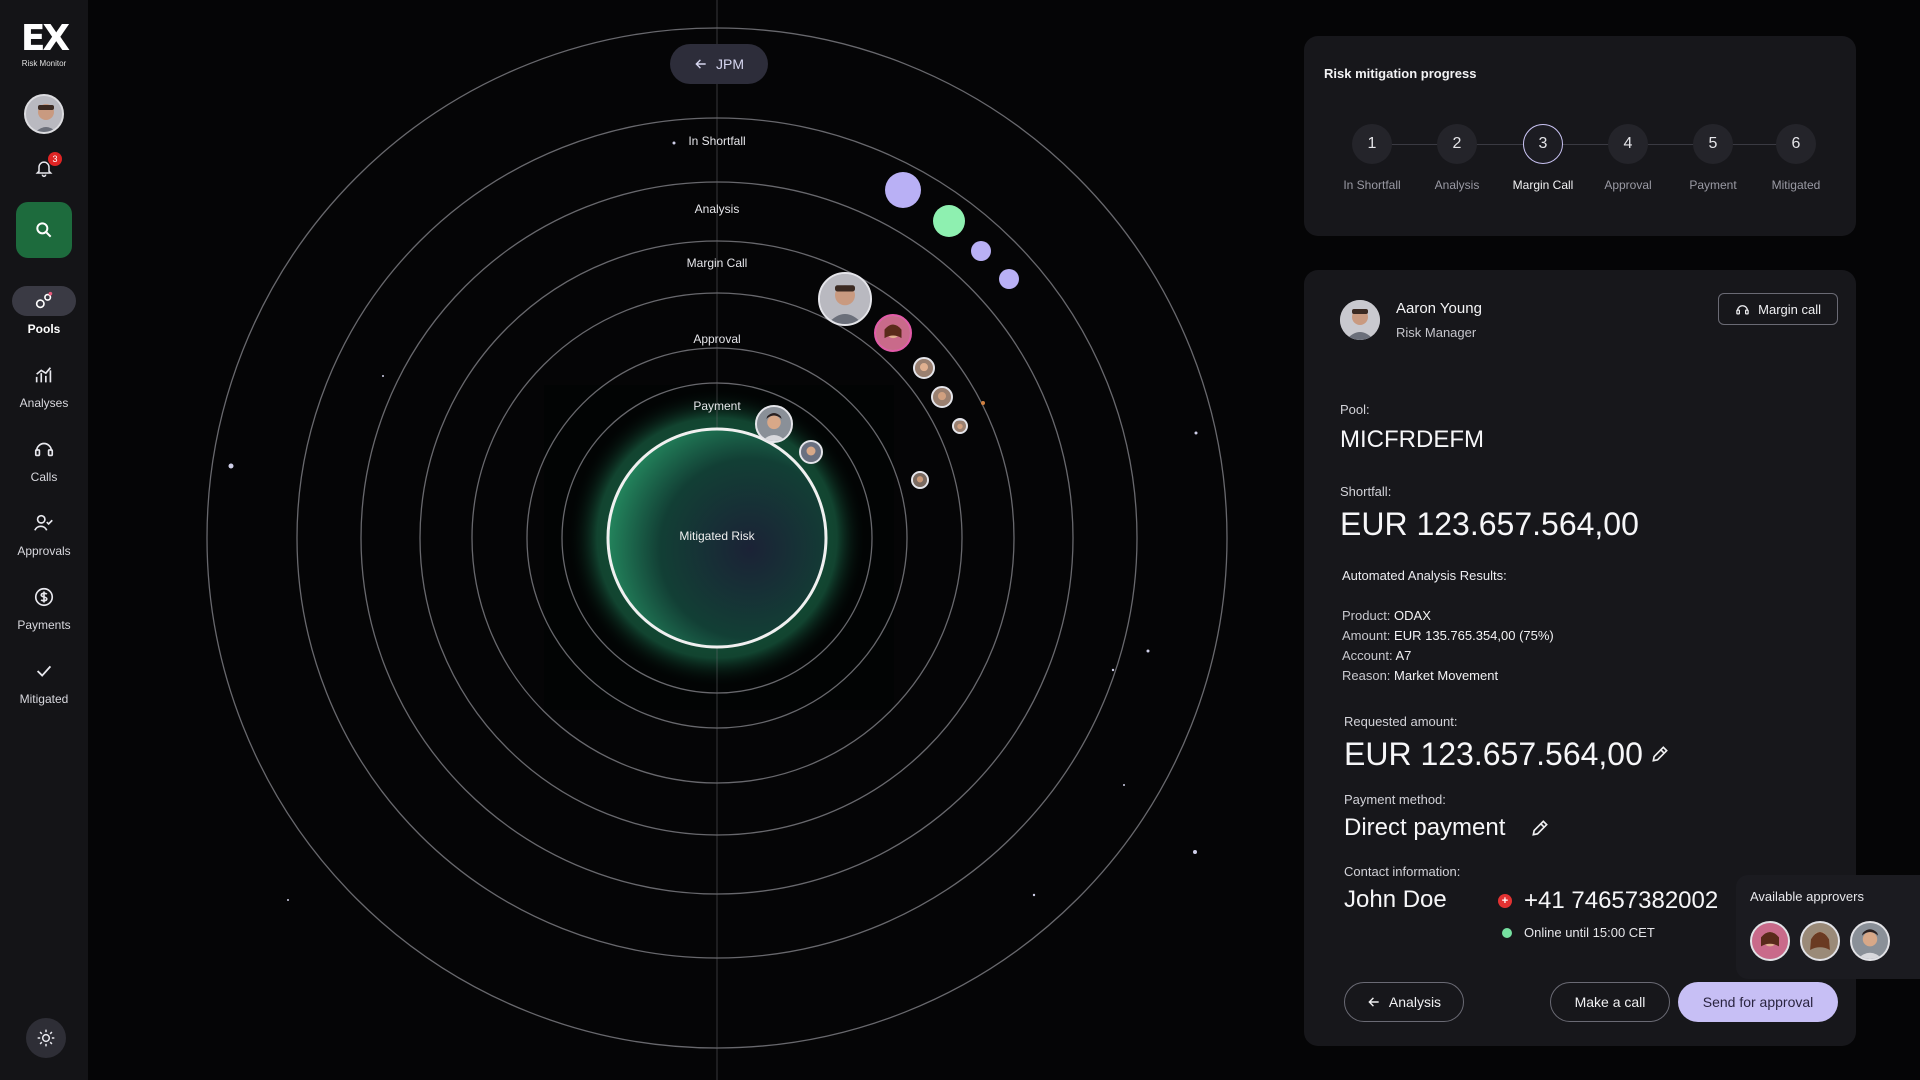  I want to click on contact-name: John Doe, so click(1395, 899).